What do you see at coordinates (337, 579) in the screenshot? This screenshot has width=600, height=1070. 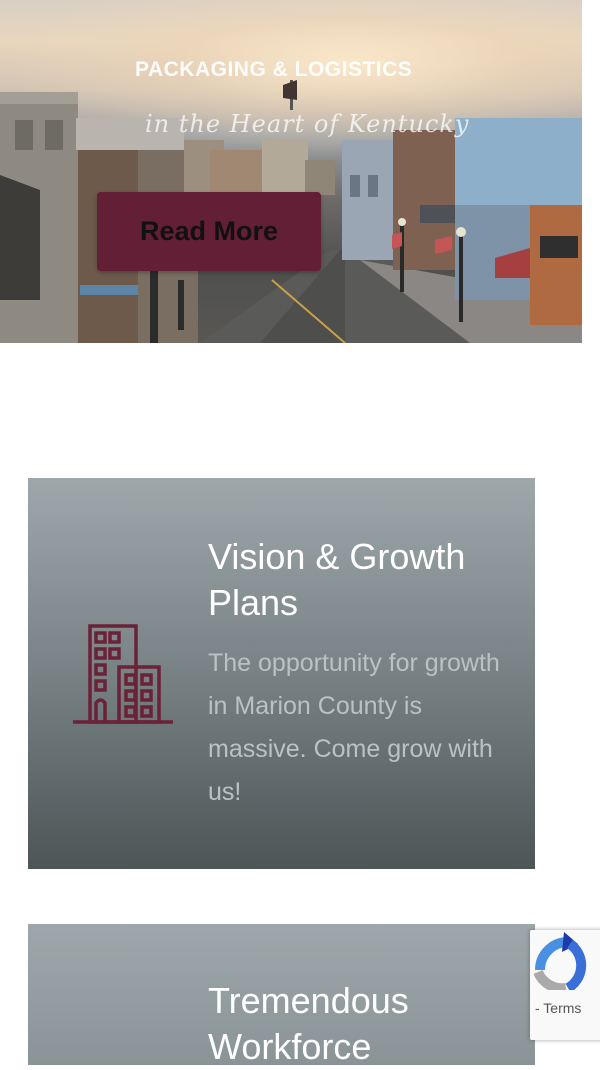 I see `card-title: Vision & Growth Plans` at bounding box center [337, 579].